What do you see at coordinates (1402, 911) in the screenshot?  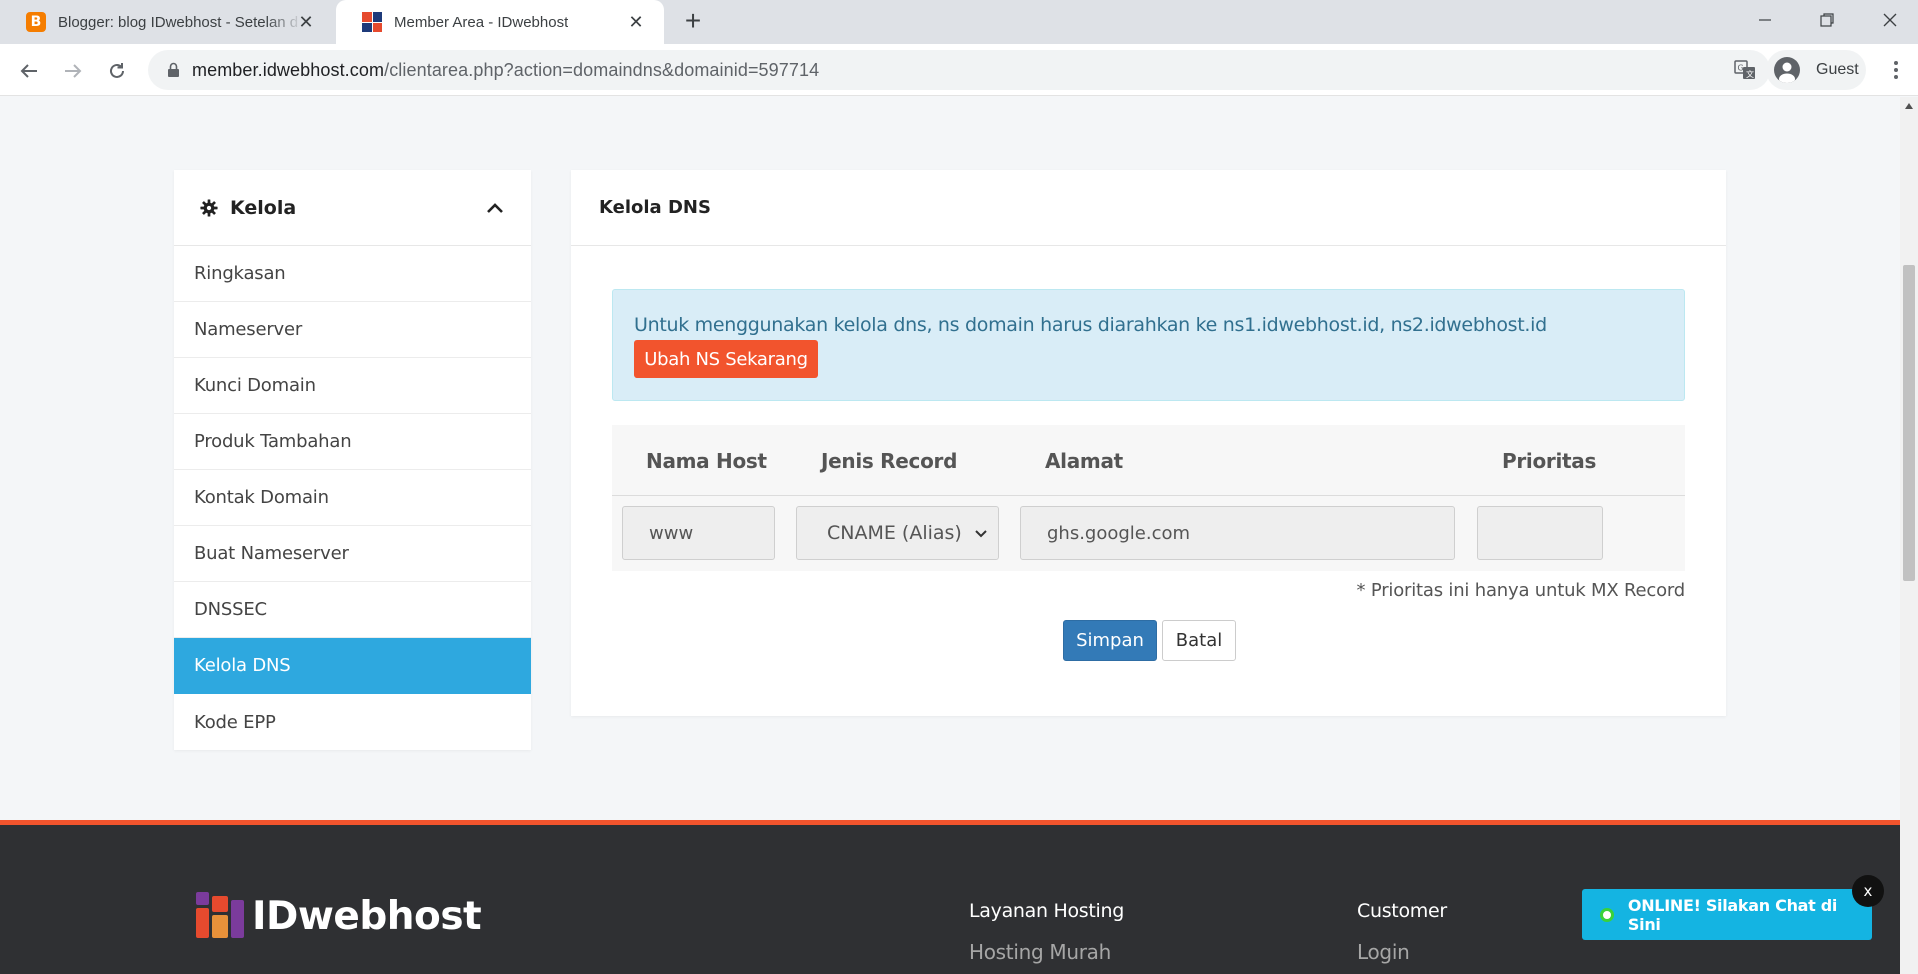 I see `footer-title-customer: Customer` at bounding box center [1402, 911].